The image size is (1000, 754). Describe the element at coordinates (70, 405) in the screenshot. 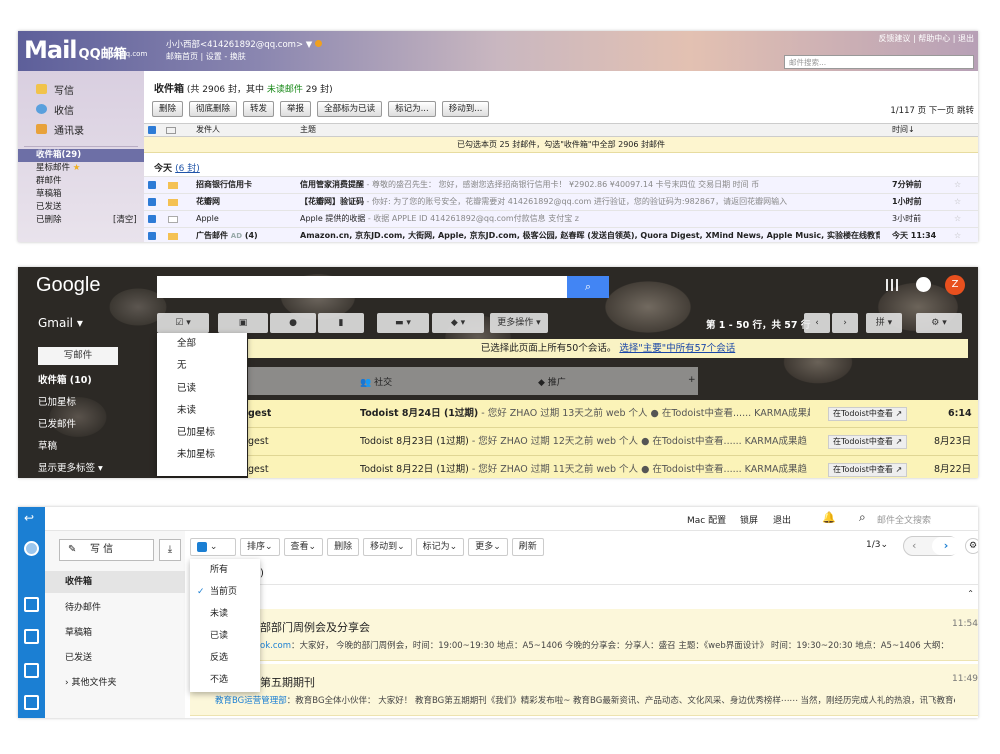

I see `label-starred: 已加星标` at that location.